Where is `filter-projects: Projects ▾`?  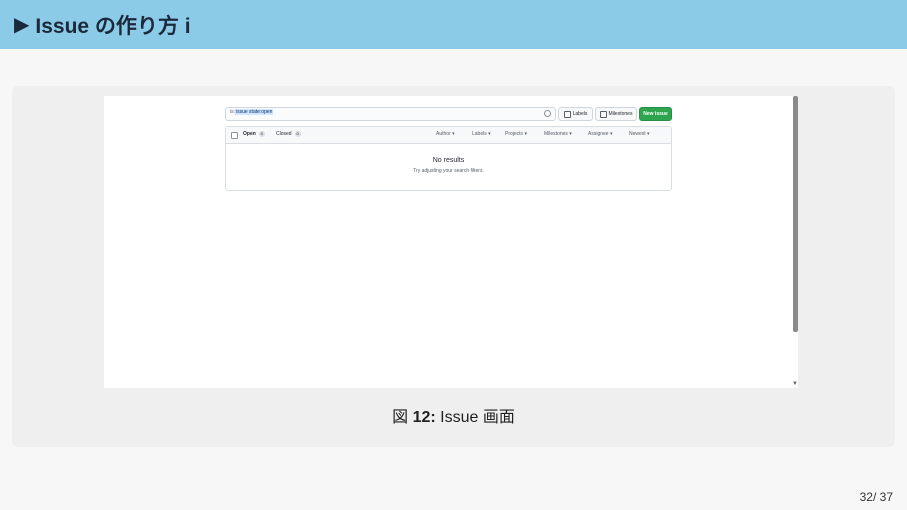
filter-projects: Projects ▾ is located at coordinates (516, 134).